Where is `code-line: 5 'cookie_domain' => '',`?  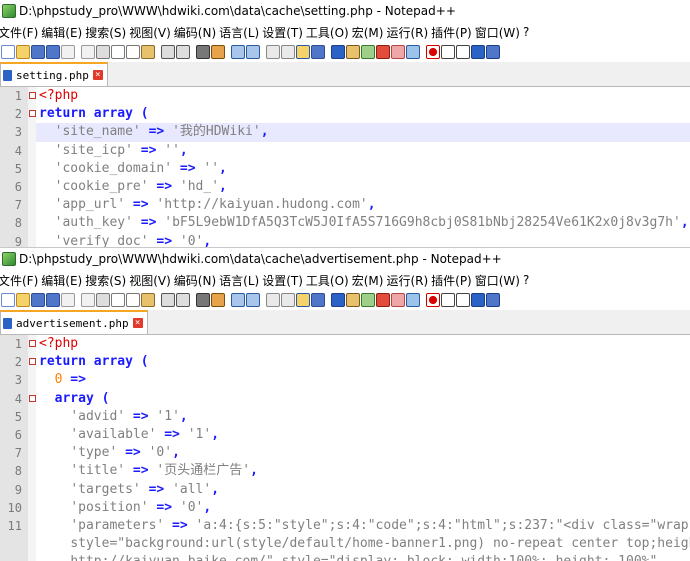
code-line: 5 'cookie_domain' => '', is located at coordinates (345, 168).